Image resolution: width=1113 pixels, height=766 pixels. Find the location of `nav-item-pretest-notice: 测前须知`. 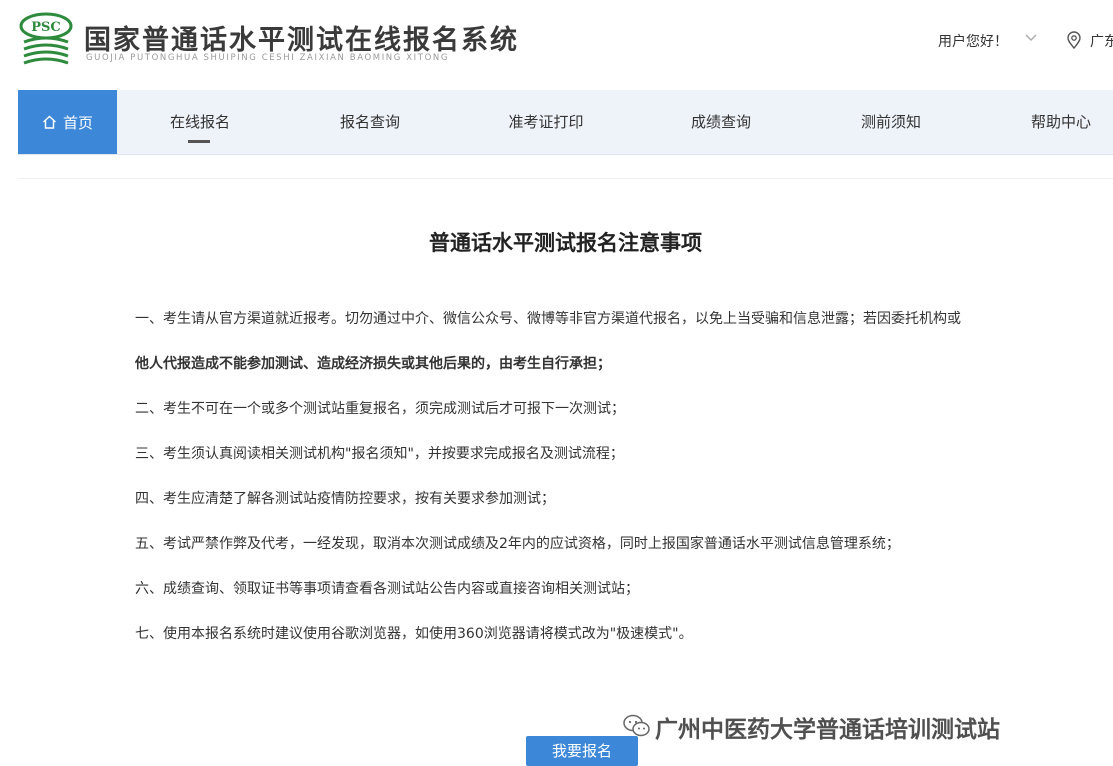

nav-item-pretest-notice: 测前须知 is located at coordinates (891, 122).